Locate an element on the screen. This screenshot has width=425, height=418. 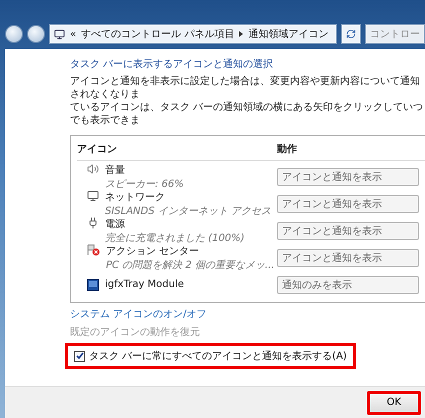
monitor-icon is located at coordinates (93, 196).